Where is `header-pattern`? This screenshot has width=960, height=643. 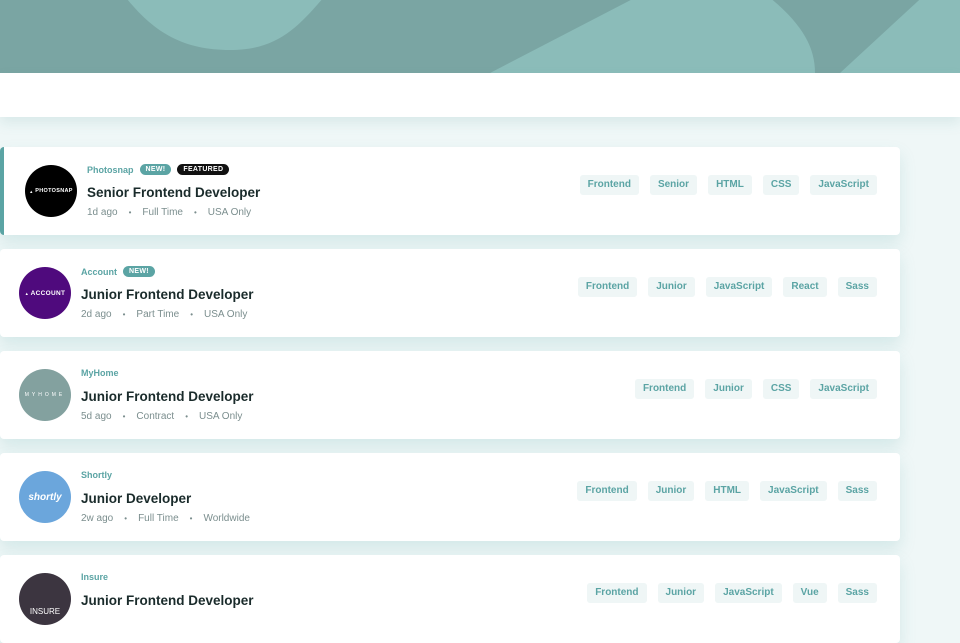 header-pattern is located at coordinates (480, 36).